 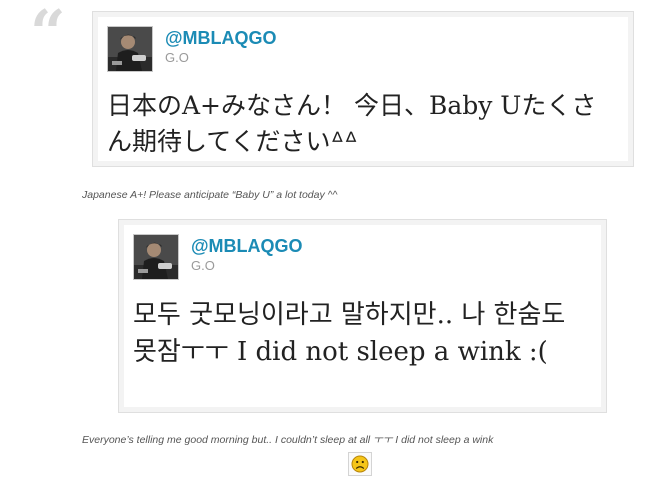 What do you see at coordinates (360, 464) in the screenshot?
I see `sad-face-icon` at bounding box center [360, 464].